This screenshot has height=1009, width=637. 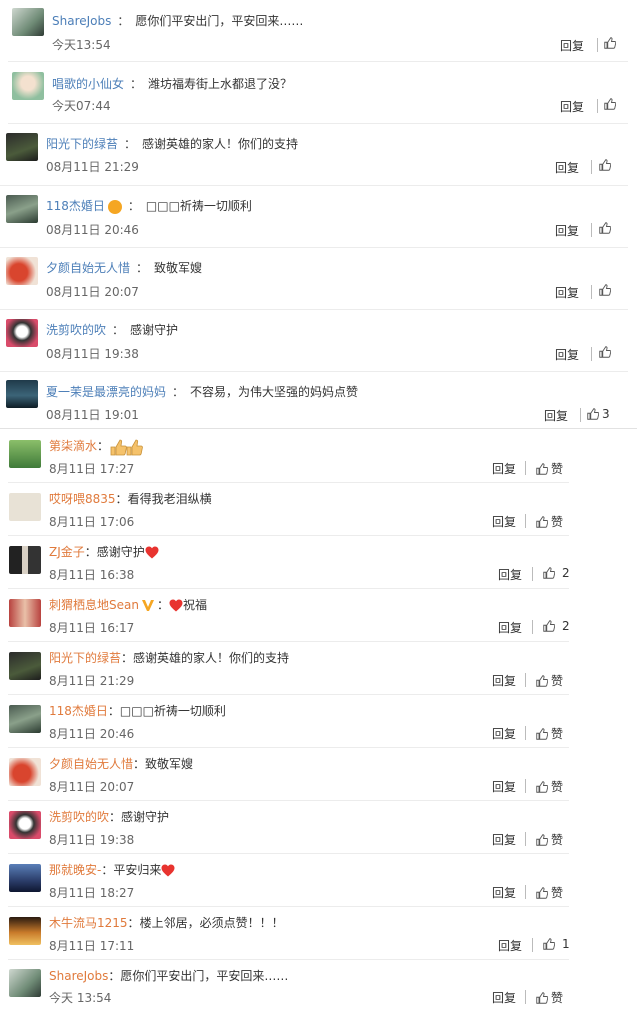 What do you see at coordinates (542, 892) in the screenshot?
I see `thumbs-up-icon` at bounding box center [542, 892].